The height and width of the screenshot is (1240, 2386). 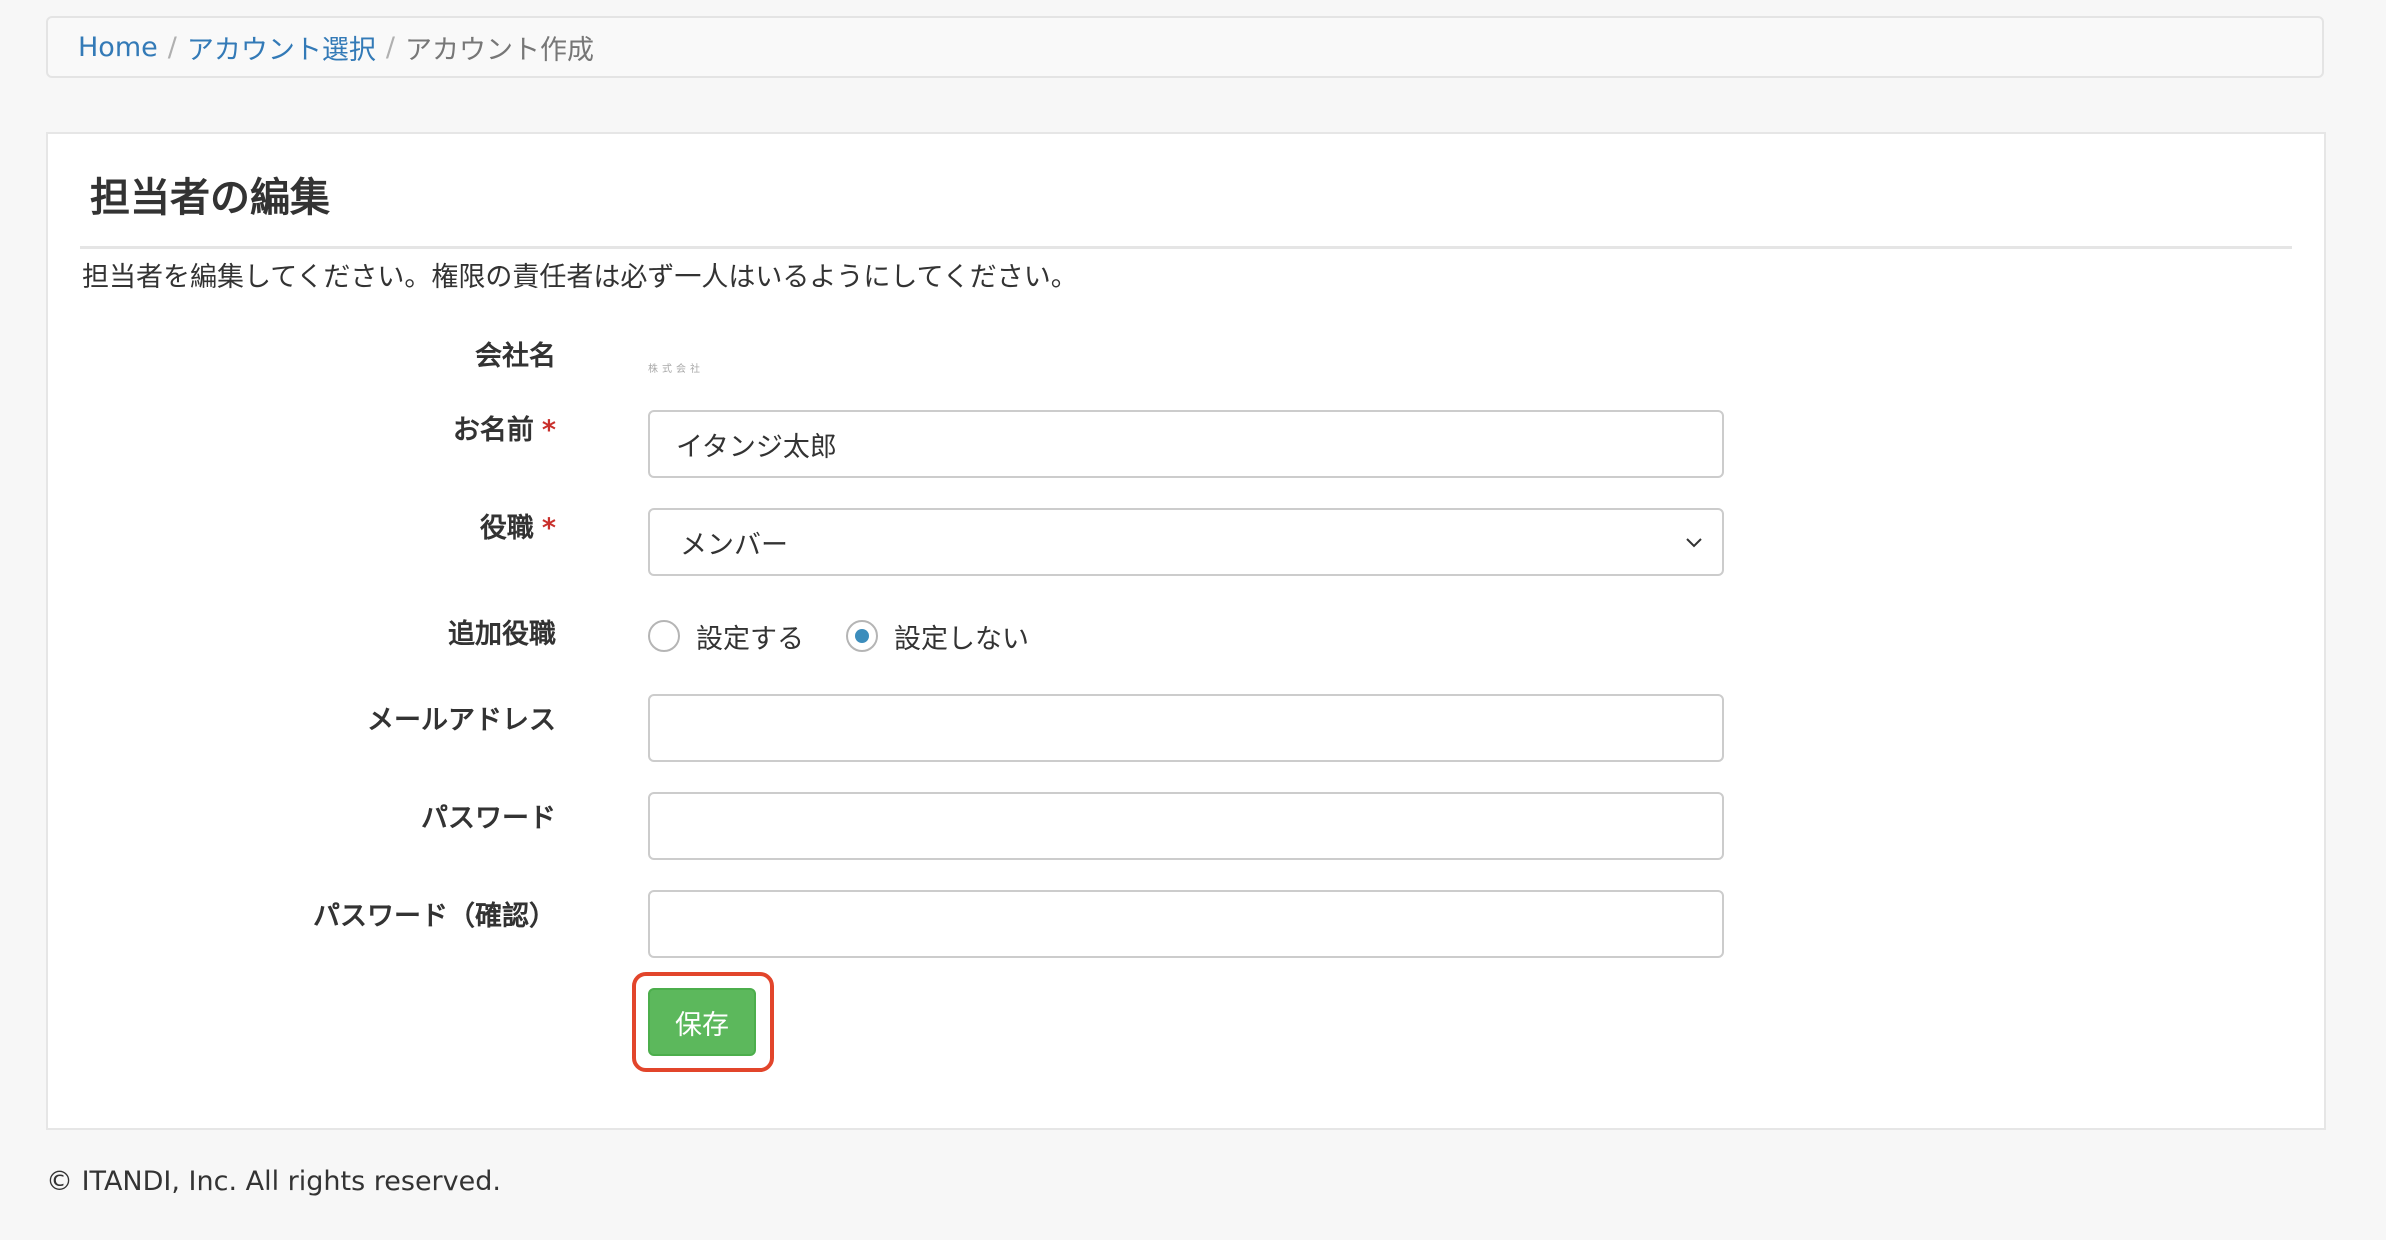 I want to click on radio-button-not-set, so click(x=862, y=636).